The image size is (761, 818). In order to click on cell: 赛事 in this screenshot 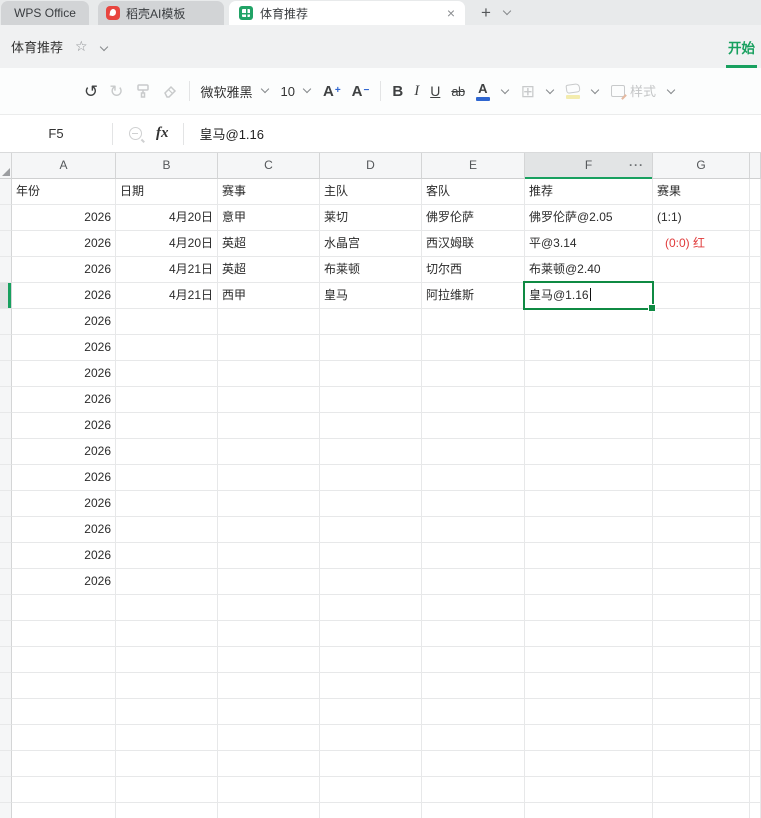, I will do `click(269, 192)`.